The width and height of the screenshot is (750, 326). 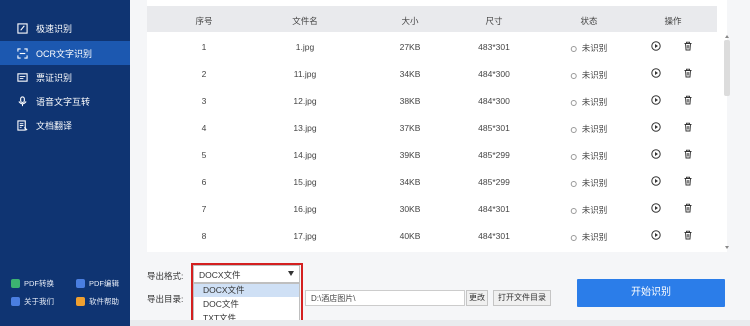 I want to click on help-link: 软件帮助, so click(x=97, y=301).